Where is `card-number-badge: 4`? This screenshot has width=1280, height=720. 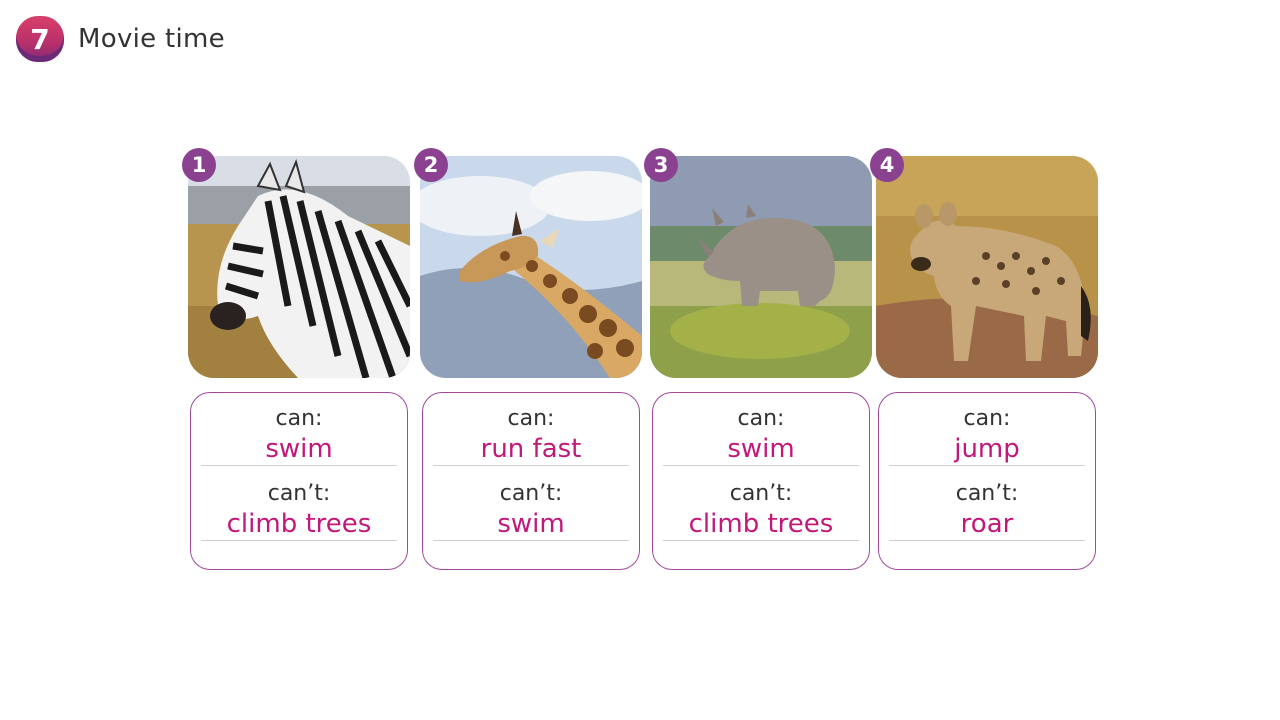
card-number-badge: 4 is located at coordinates (887, 165).